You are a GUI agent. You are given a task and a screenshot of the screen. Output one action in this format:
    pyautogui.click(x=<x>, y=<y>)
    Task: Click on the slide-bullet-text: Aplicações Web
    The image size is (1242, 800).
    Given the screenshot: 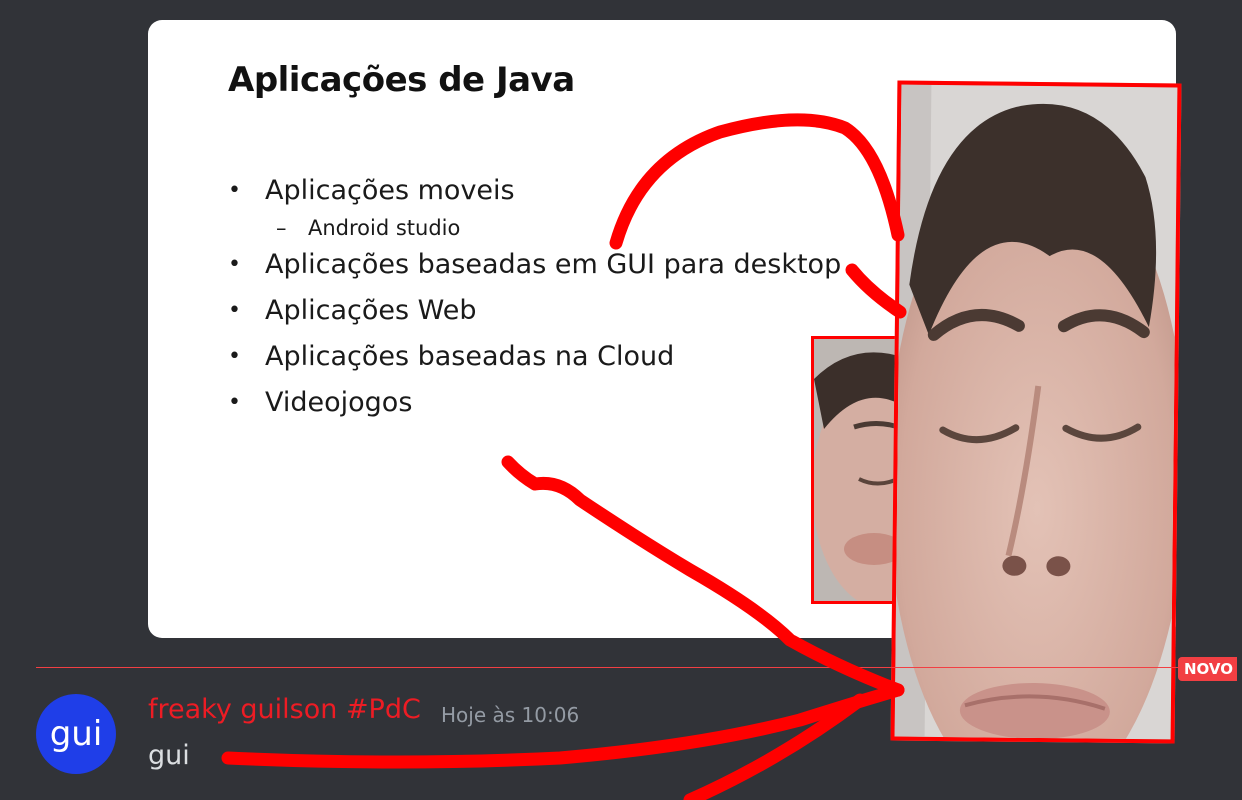 What is the action you would take?
    pyautogui.click(x=371, y=310)
    